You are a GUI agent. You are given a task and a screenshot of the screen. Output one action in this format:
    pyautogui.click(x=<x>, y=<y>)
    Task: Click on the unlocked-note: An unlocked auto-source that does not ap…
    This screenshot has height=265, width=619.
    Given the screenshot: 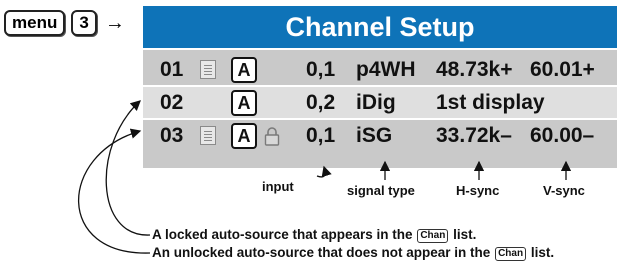 What is the action you would take?
    pyautogui.click(x=353, y=253)
    